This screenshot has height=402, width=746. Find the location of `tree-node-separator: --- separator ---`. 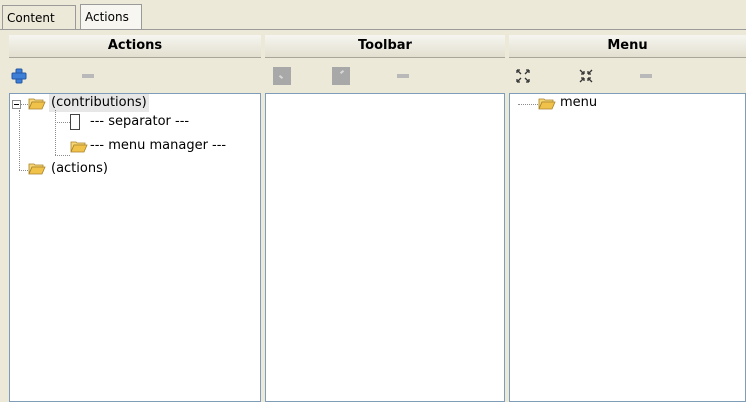

tree-node-separator: --- separator --- is located at coordinates (139, 122).